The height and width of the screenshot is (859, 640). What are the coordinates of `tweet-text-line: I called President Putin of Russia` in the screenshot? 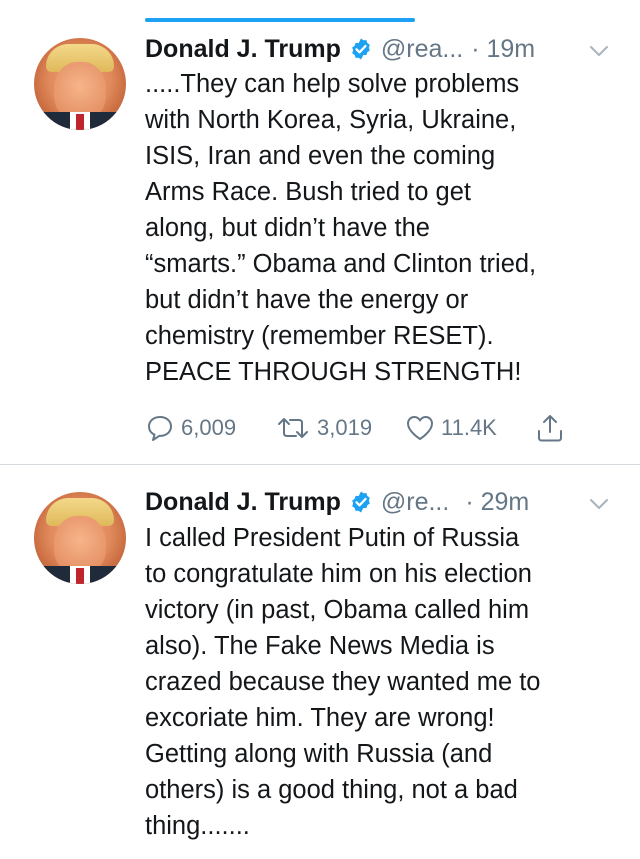 It's located at (332, 538).